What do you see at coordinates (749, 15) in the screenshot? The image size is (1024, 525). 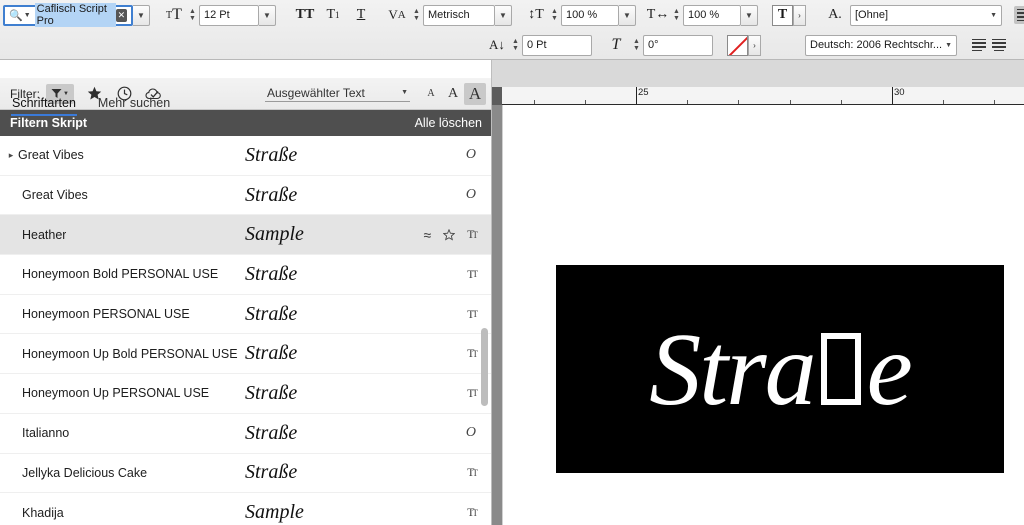 I see `horizontal-scale-dropdown-button: ▼` at bounding box center [749, 15].